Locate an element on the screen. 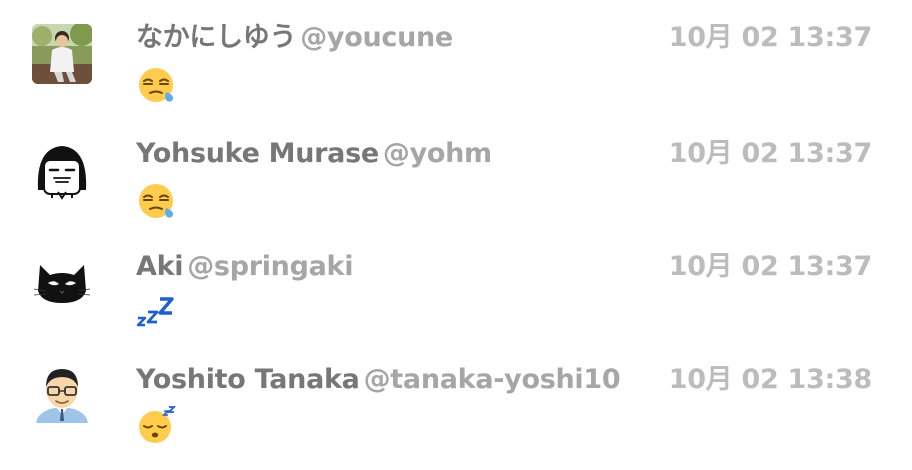  user-display-name: Aki is located at coordinates (160, 266).